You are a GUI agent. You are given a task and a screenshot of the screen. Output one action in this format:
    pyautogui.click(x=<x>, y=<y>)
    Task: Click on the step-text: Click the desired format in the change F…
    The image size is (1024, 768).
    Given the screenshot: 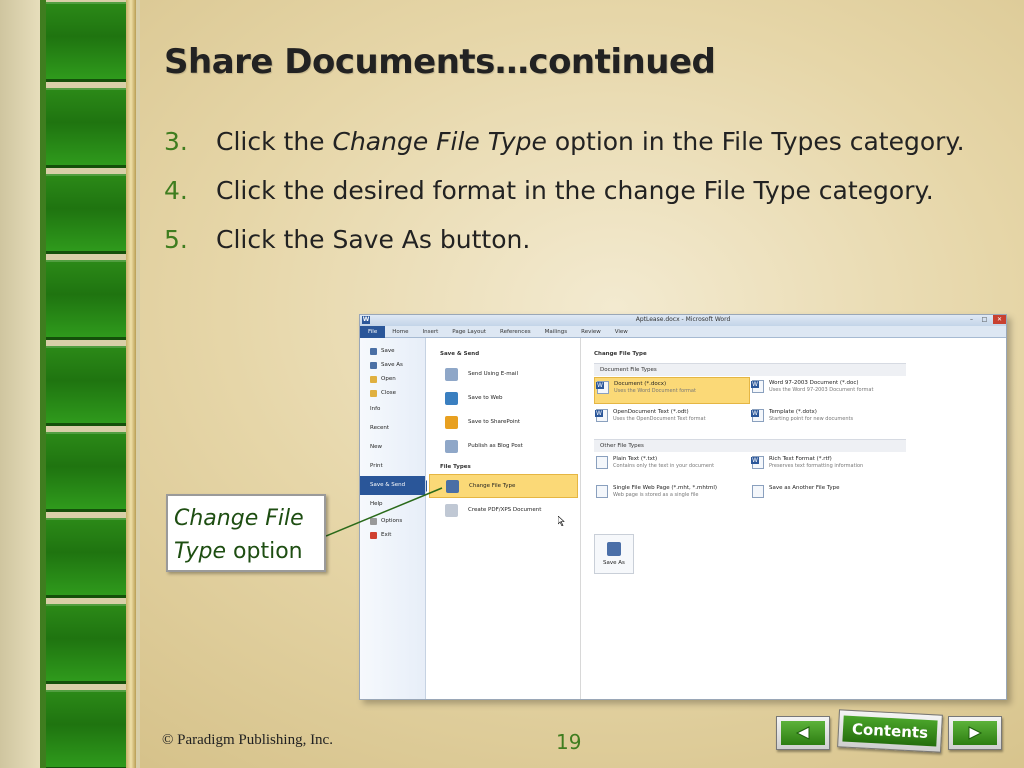 What is the action you would take?
    pyautogui.click(x=575, y=190)
    